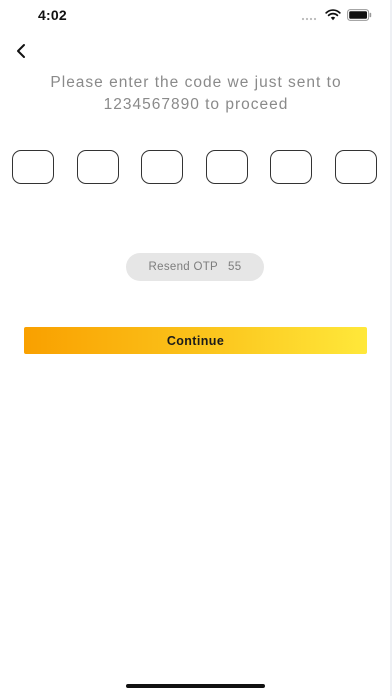 The width and height of the screenshot is (392, 696). Describe the element at coordinates (52, 15) in the screenshot. I see `status-time: 4:02` at that location.